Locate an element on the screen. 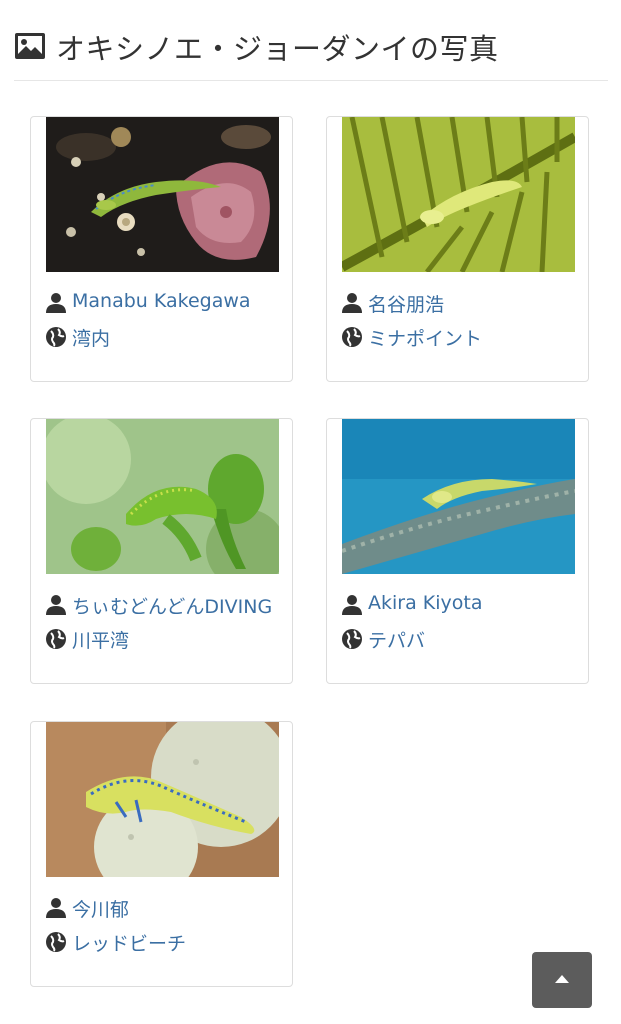  photo-card: ちぃむどんどんDIVING 川平湾 is located at coordinates (161, 551).